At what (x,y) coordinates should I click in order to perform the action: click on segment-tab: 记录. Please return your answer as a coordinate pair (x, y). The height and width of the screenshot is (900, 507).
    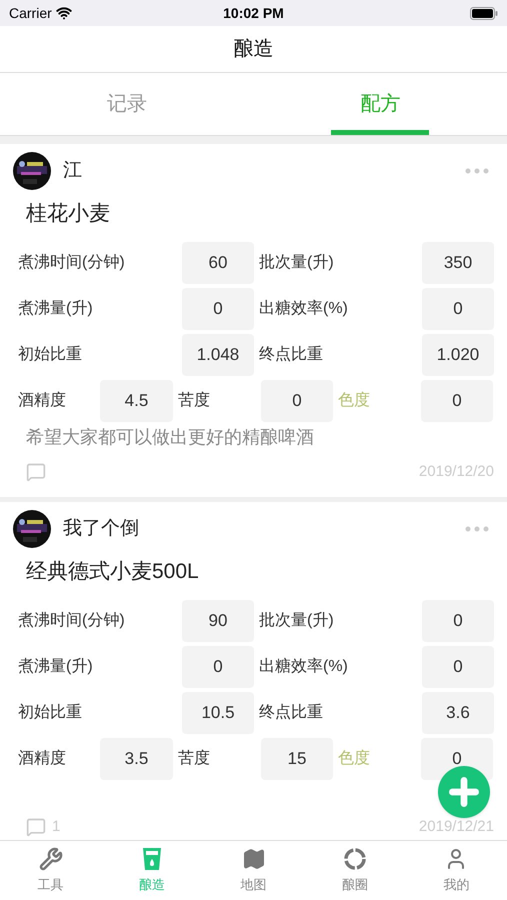
    Looking at the image, I should click on (127, 104).